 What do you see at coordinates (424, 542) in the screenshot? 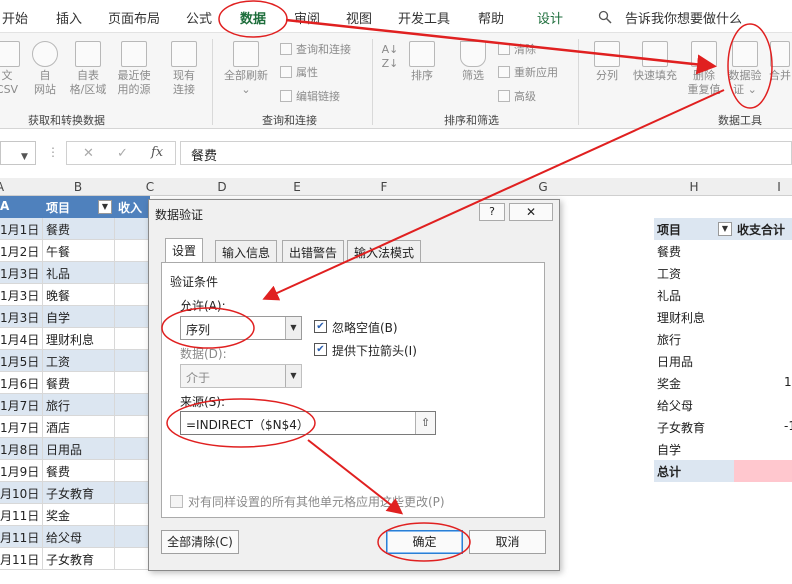
I see `annotation-ellipse-ok` at bounding box center [424, 542].